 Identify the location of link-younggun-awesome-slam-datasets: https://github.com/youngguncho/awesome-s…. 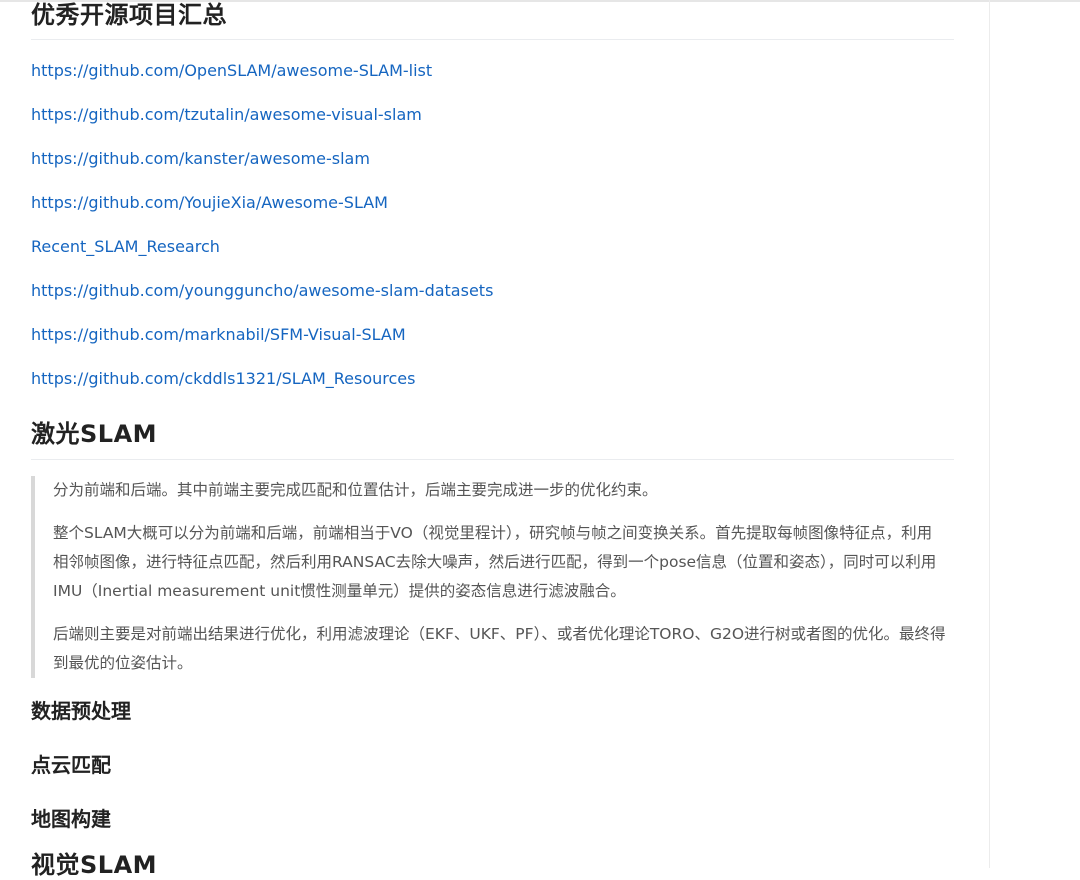
(262, 300).